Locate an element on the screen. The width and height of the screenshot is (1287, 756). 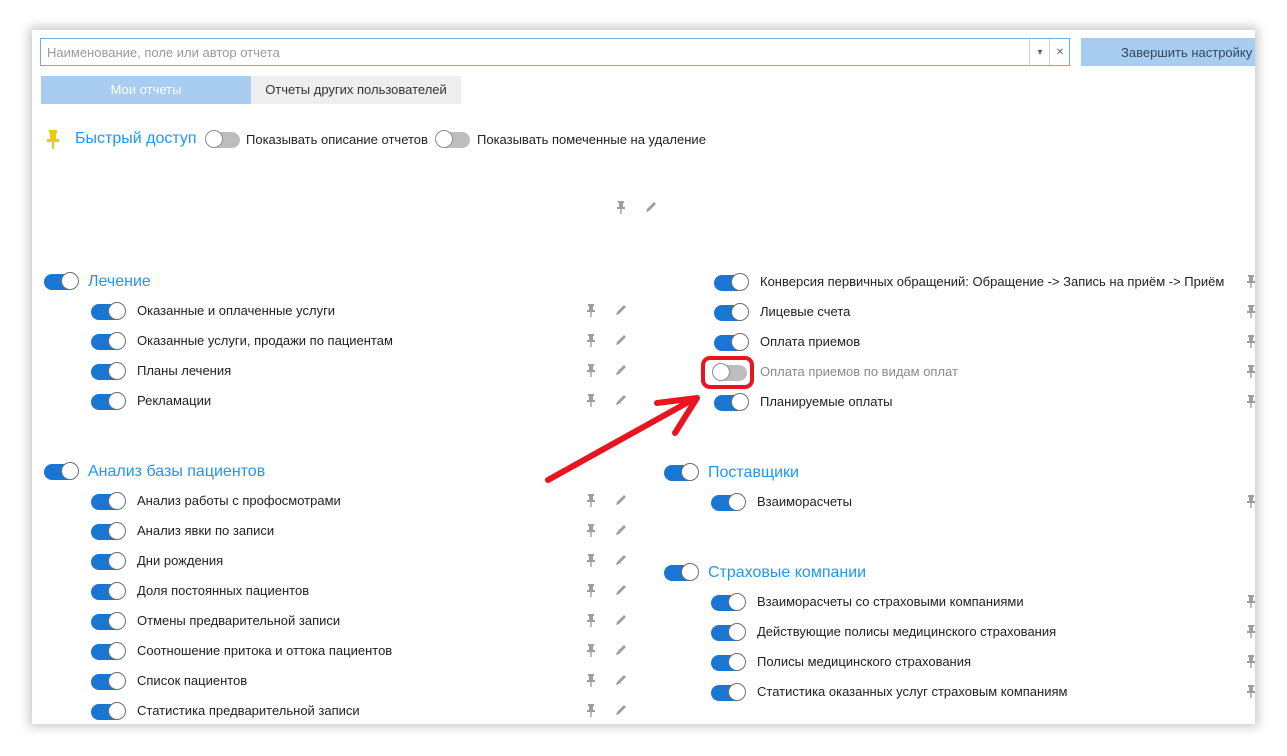
dropdown-arrow-icon: ▾ is located at coordinates (1039, 52).